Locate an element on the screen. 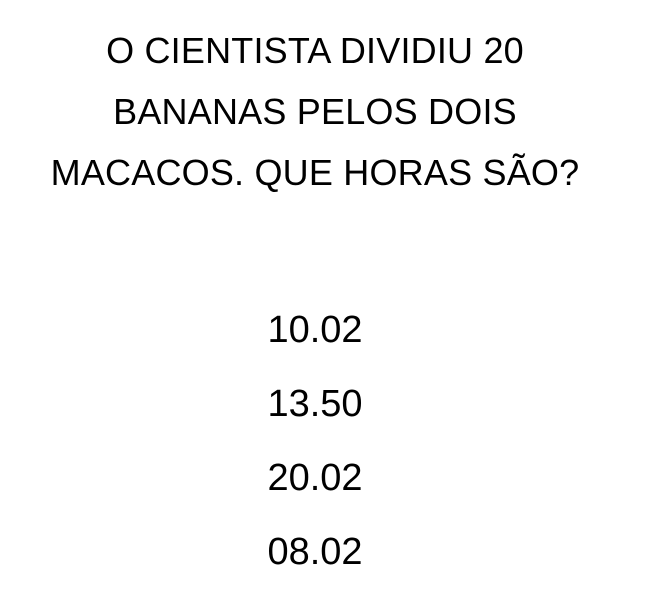 The width and height of the screenshot is (657, 606). answer-option: 20.02 is located at coordinates (315, 478).